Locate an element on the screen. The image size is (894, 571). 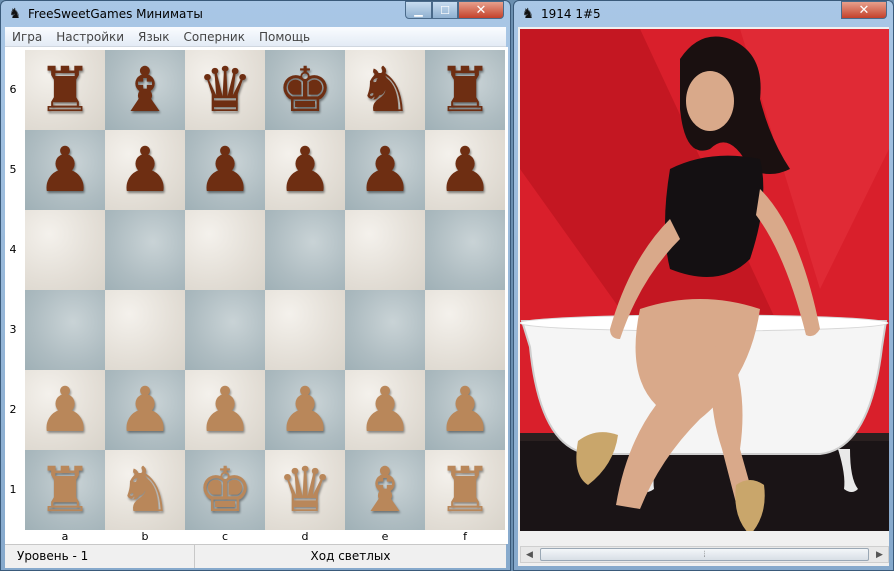
white-bishop-icon: ♝ is located at coordinates (385, 490).